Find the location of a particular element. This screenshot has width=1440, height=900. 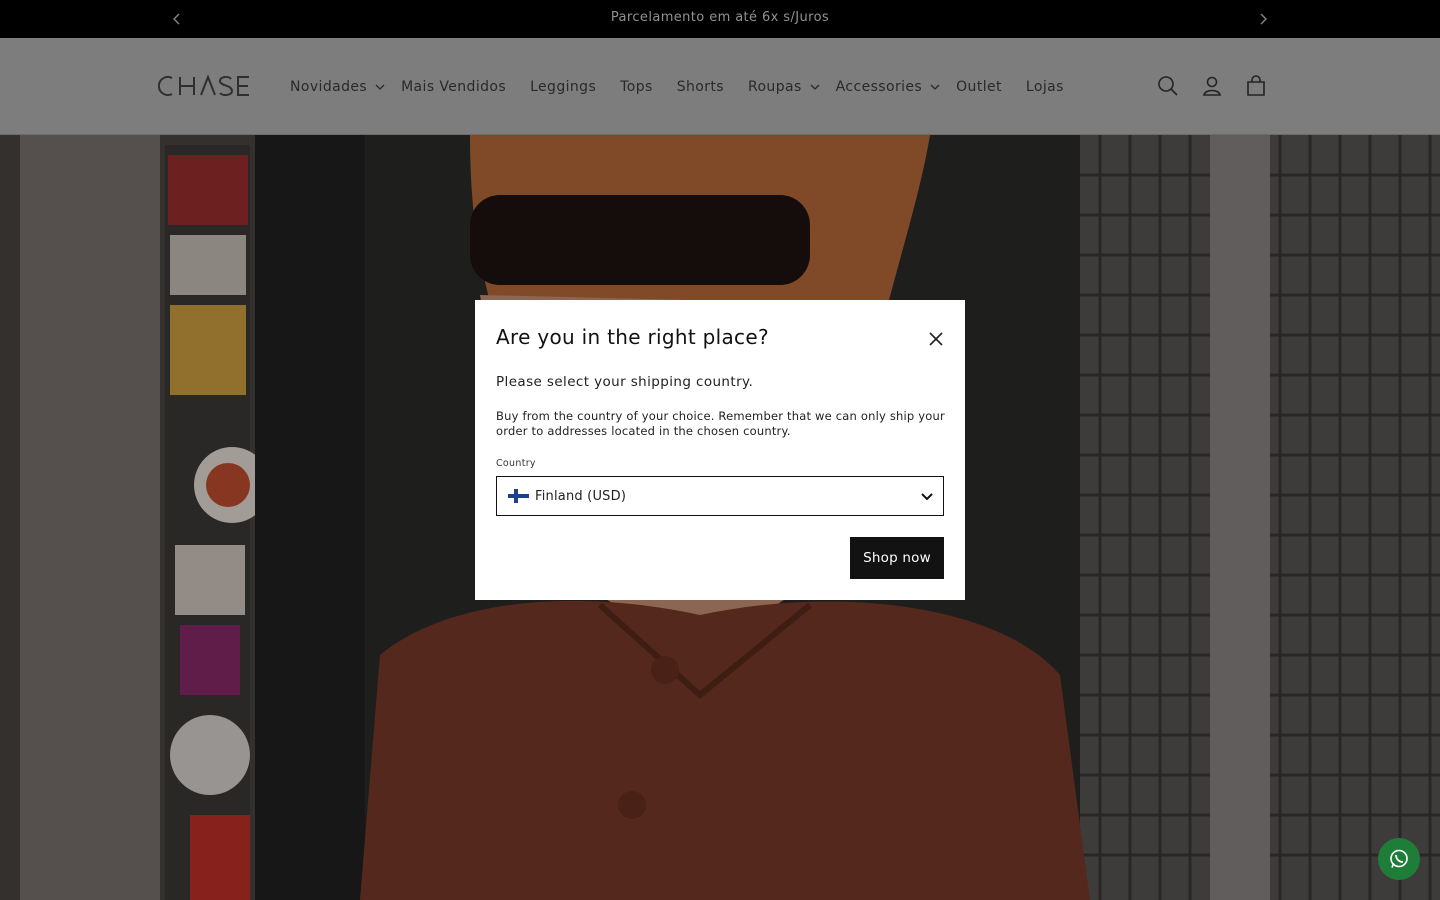

whatsapp-button is located at coordinates (1399, 859).